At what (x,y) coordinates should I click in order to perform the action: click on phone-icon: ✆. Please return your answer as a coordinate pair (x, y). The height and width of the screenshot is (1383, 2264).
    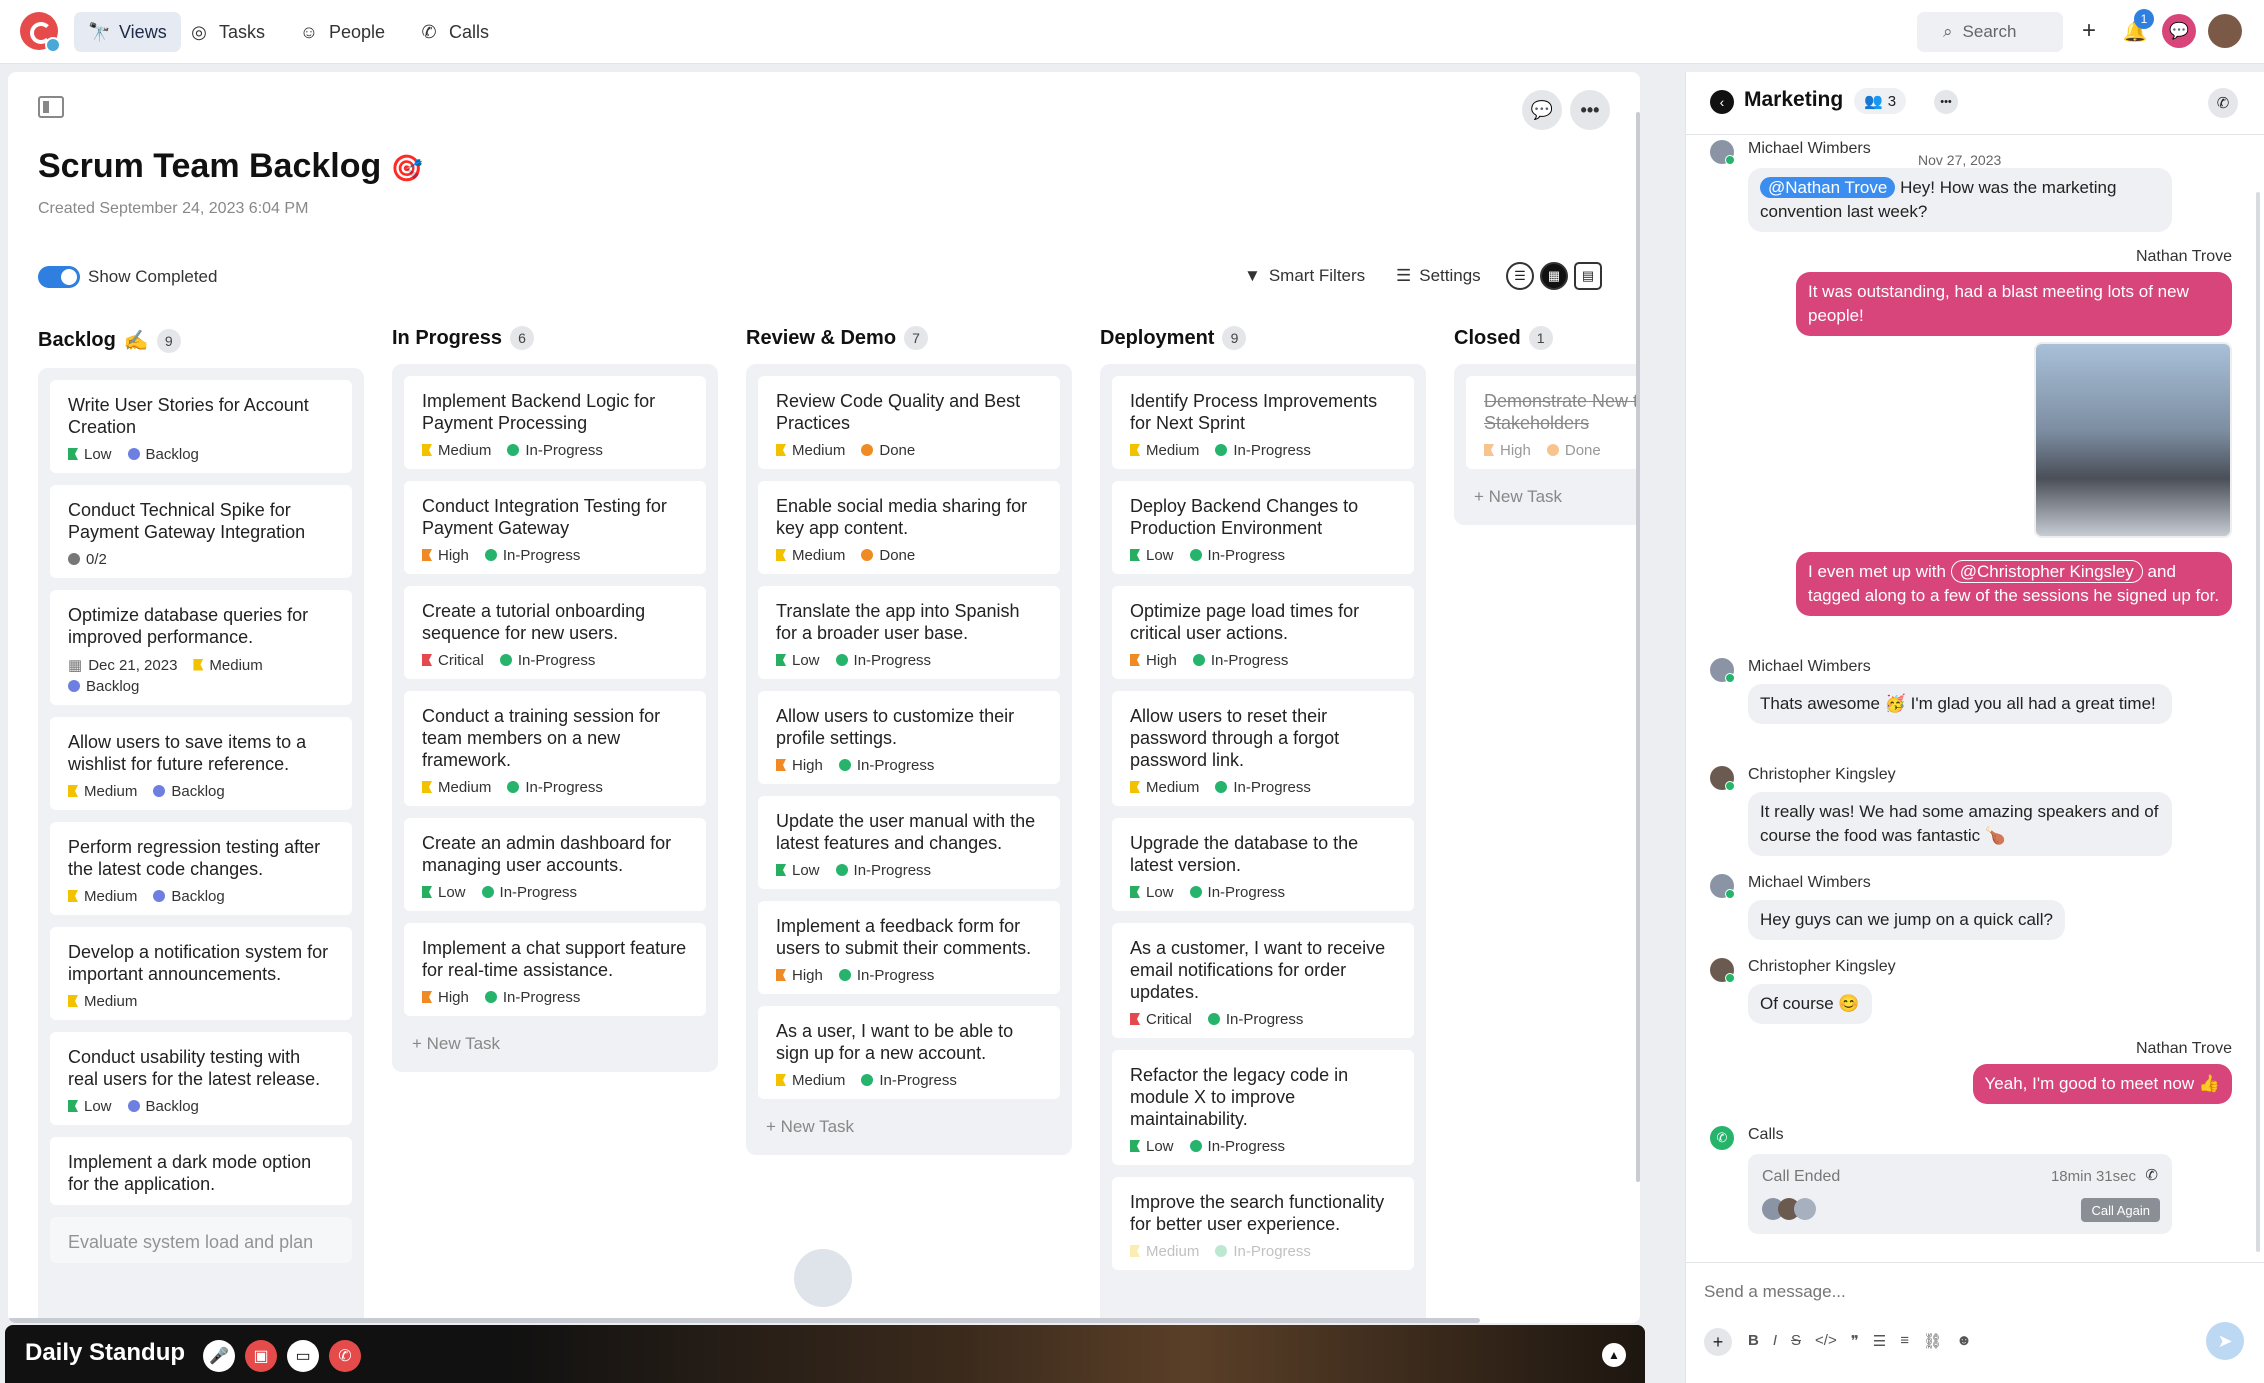
    Looking at the image, I should click on (1722, 1138).